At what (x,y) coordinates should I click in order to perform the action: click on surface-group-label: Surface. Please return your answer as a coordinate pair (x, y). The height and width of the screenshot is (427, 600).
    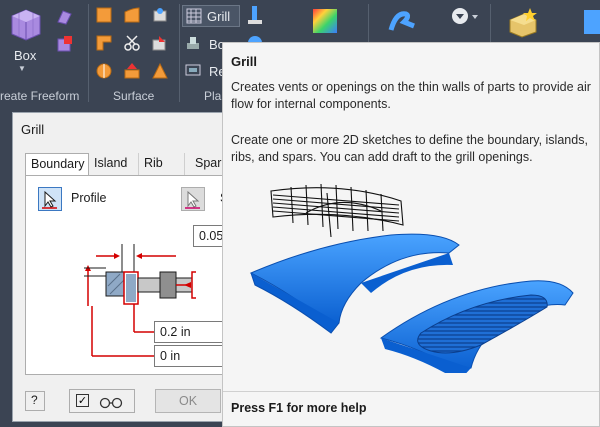
    Looking at the image, I should click on (134, 96).